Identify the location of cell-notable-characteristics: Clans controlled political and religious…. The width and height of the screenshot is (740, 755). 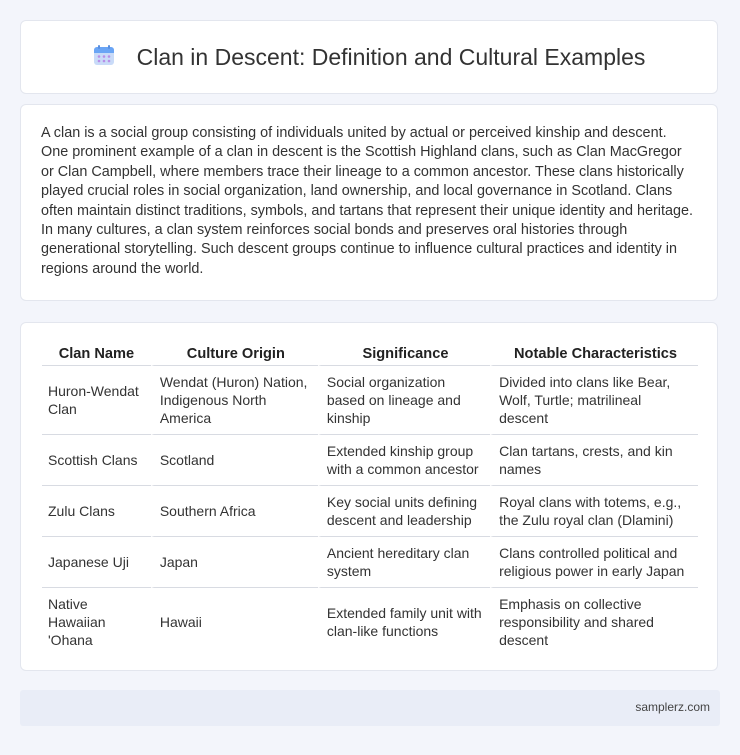
(594, 562).